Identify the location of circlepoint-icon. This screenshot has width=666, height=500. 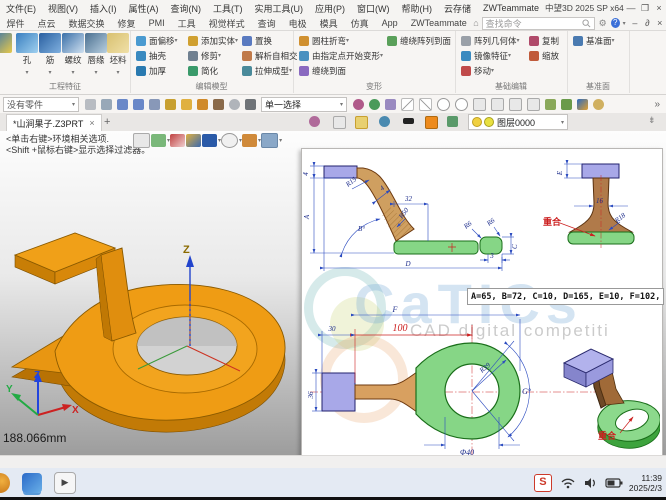
(443, 104).